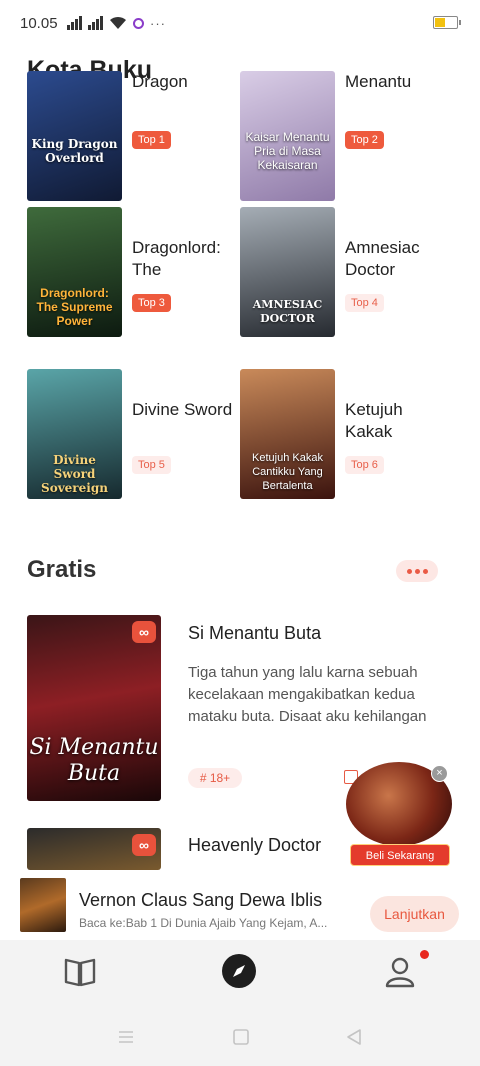  I want to click on book-cover: Dragonlord: The Supreme Power, so click(74, 272).